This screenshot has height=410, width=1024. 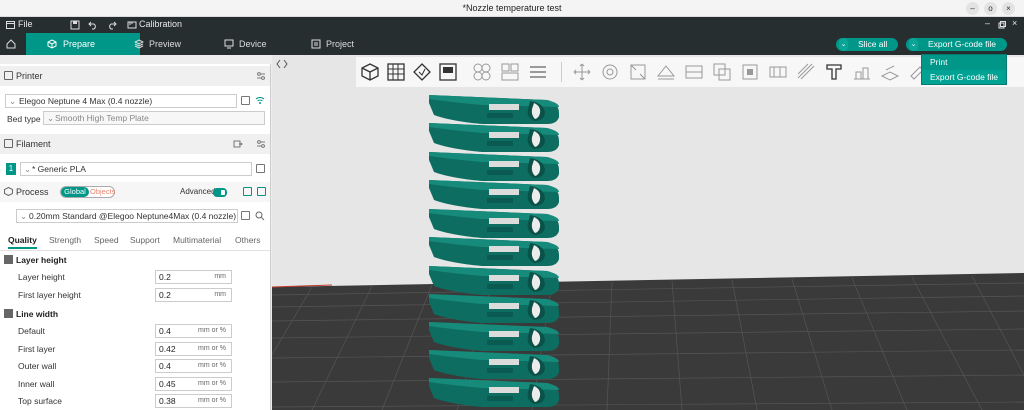 I want to click on export-dropdown-menu: Print Export G-code file, so click(x=964, y=69).